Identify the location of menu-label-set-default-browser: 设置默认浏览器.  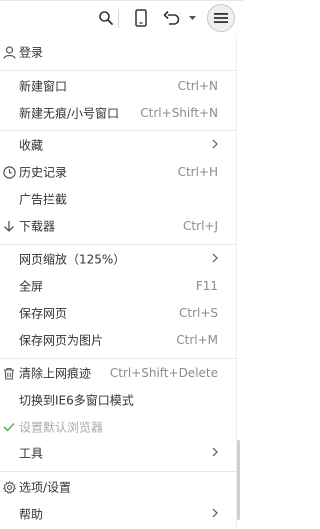
(61, 427).